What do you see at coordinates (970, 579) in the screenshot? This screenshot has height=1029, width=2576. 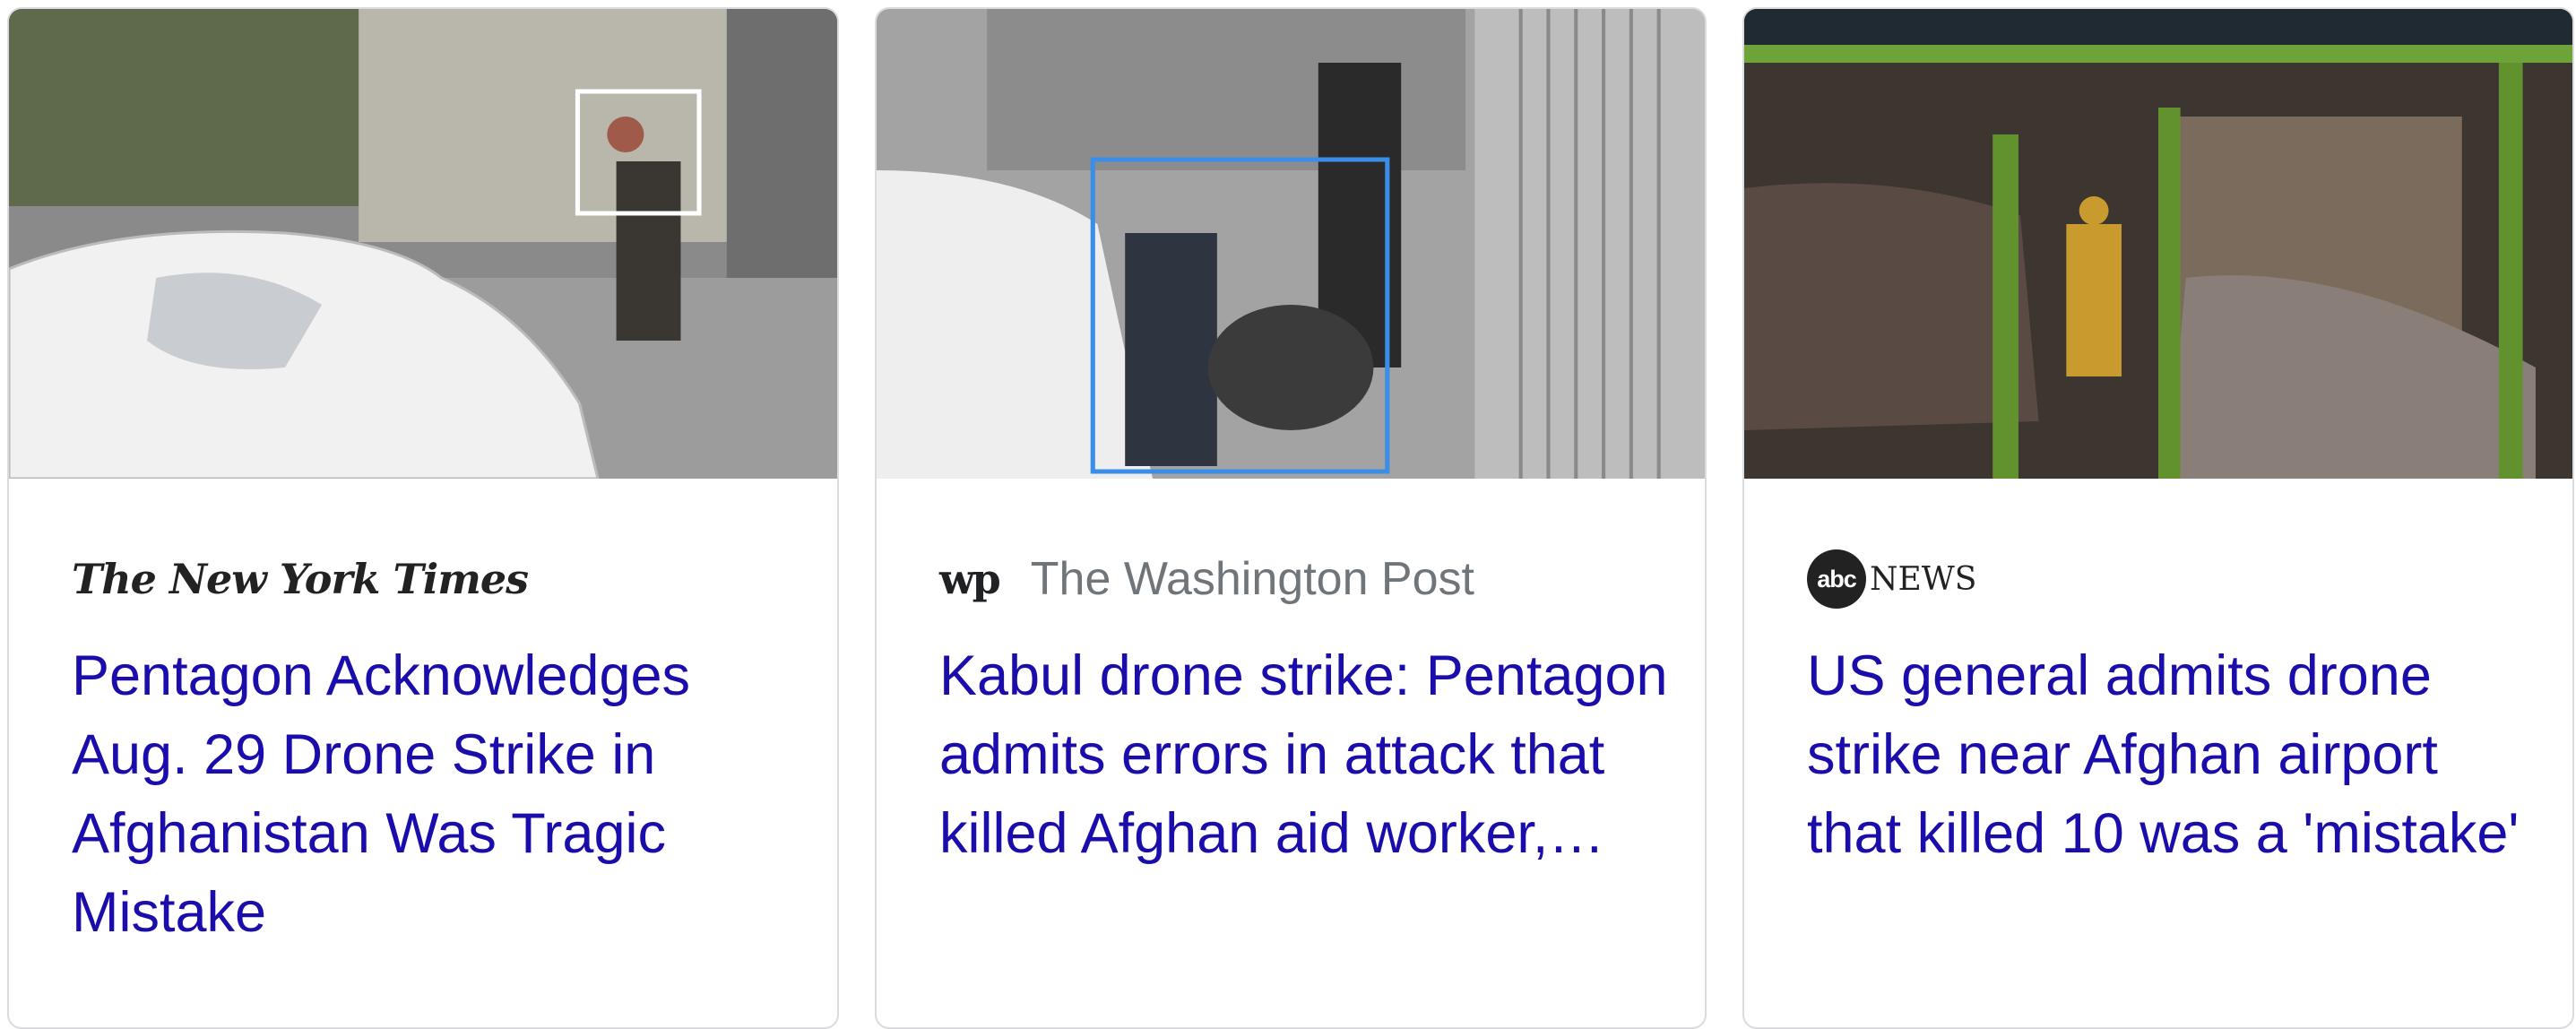 I see `wp-logo-icon: wp` at bounding box center [970, 579].